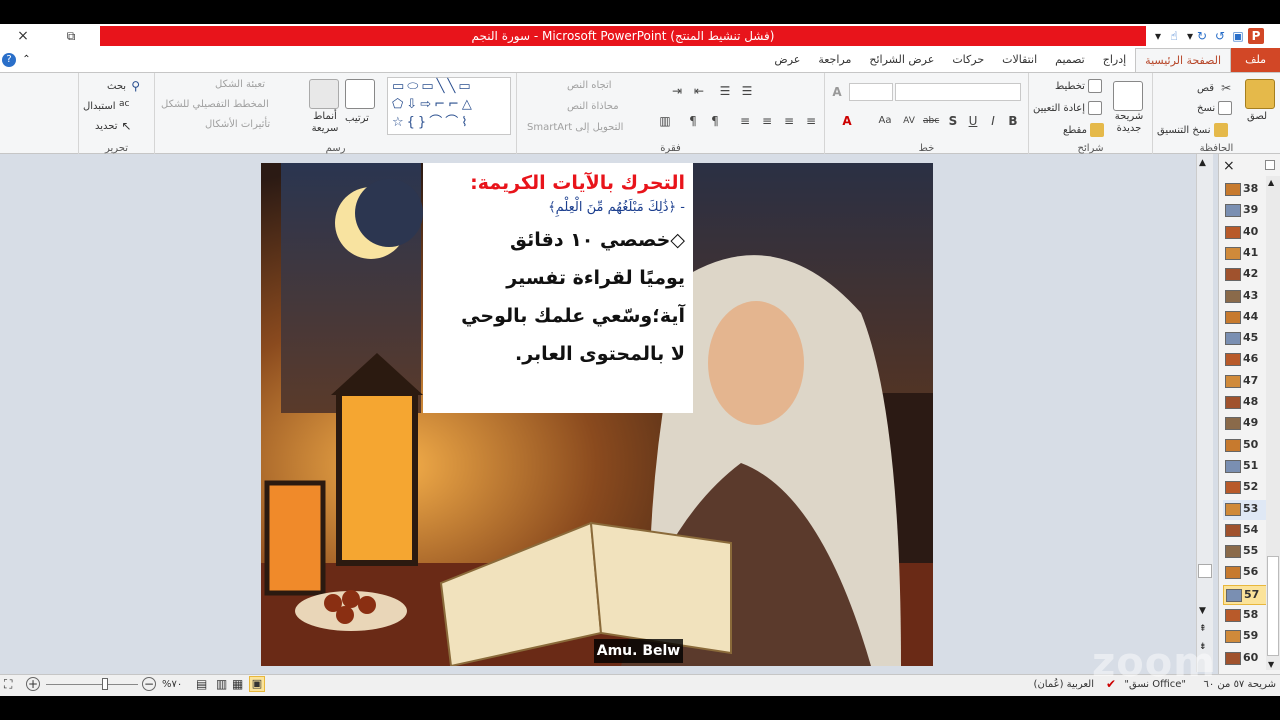  I want to click on bold-button: B, so click(1013, 121).